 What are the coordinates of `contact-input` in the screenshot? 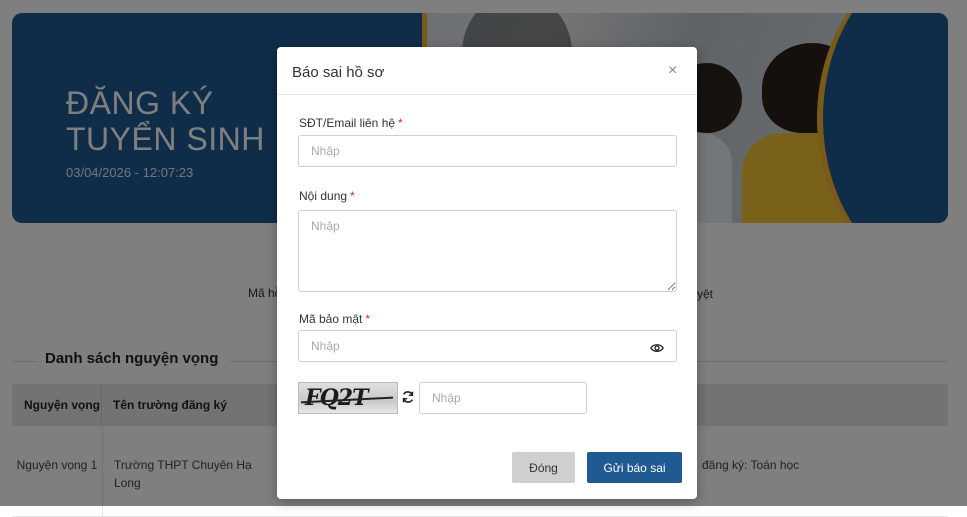 It's located at (487, 151).